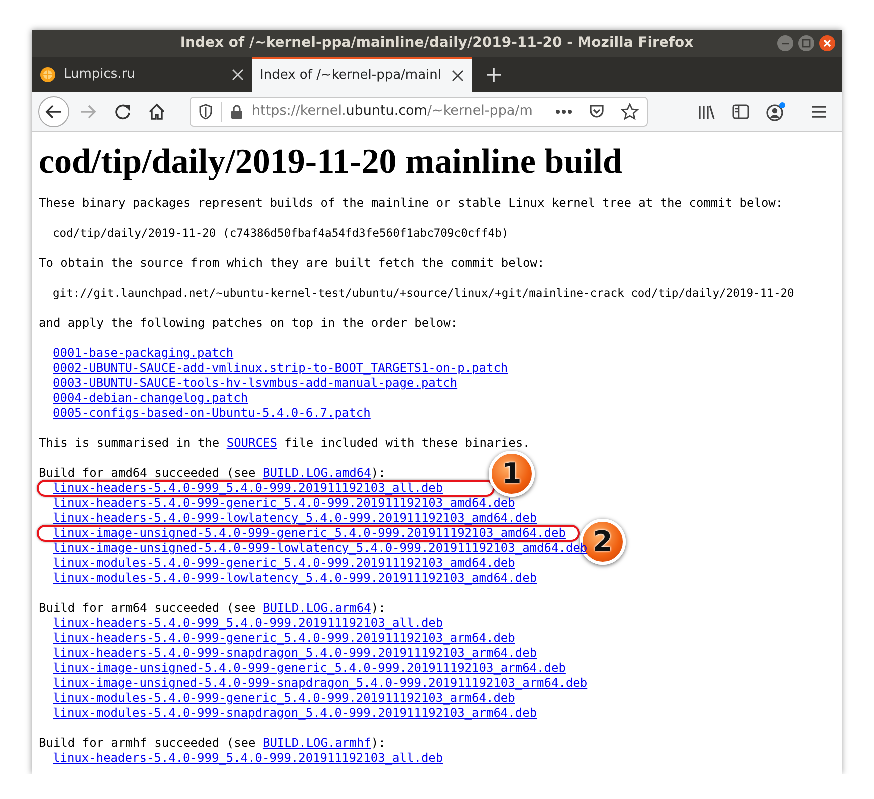 The image size is (874, 799). Describe the element at coordinates (411, 203) in the screenshot. I see `paragraph: These binary packages represent builds of the mainline or stable Linux kernel tree at the commit below:` at that location.